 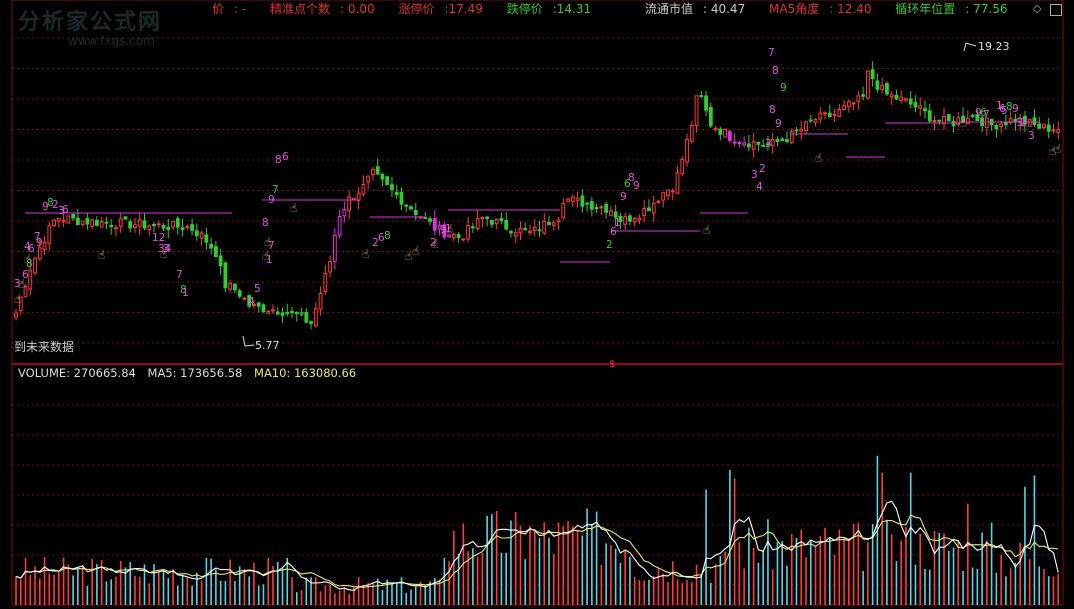 I want to click on header-value: 12.40, so click(x=854, y=9).